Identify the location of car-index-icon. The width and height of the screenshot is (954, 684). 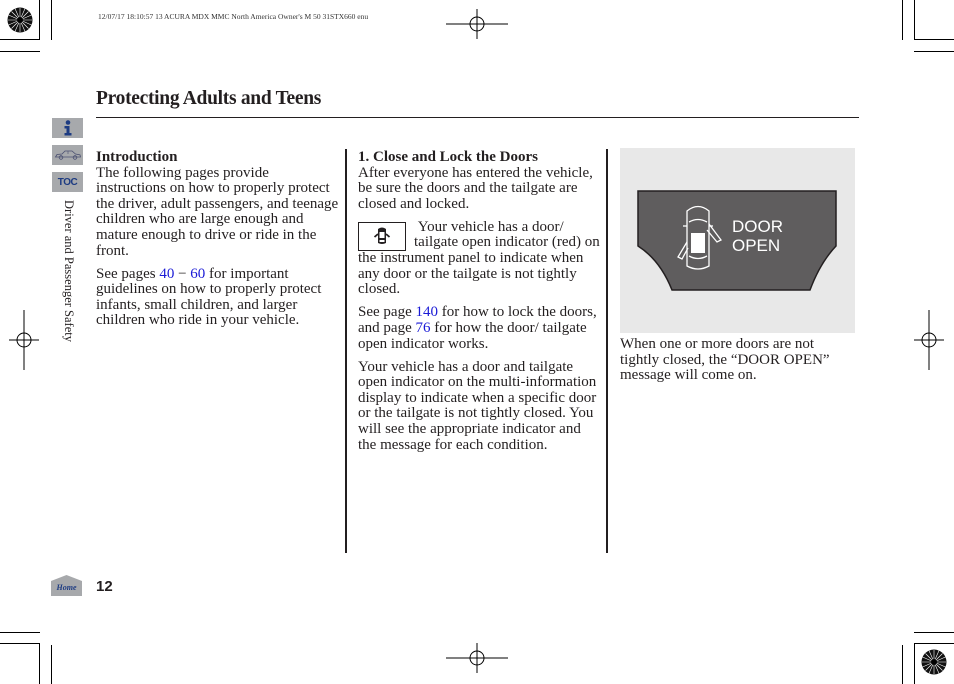
(67, 155).